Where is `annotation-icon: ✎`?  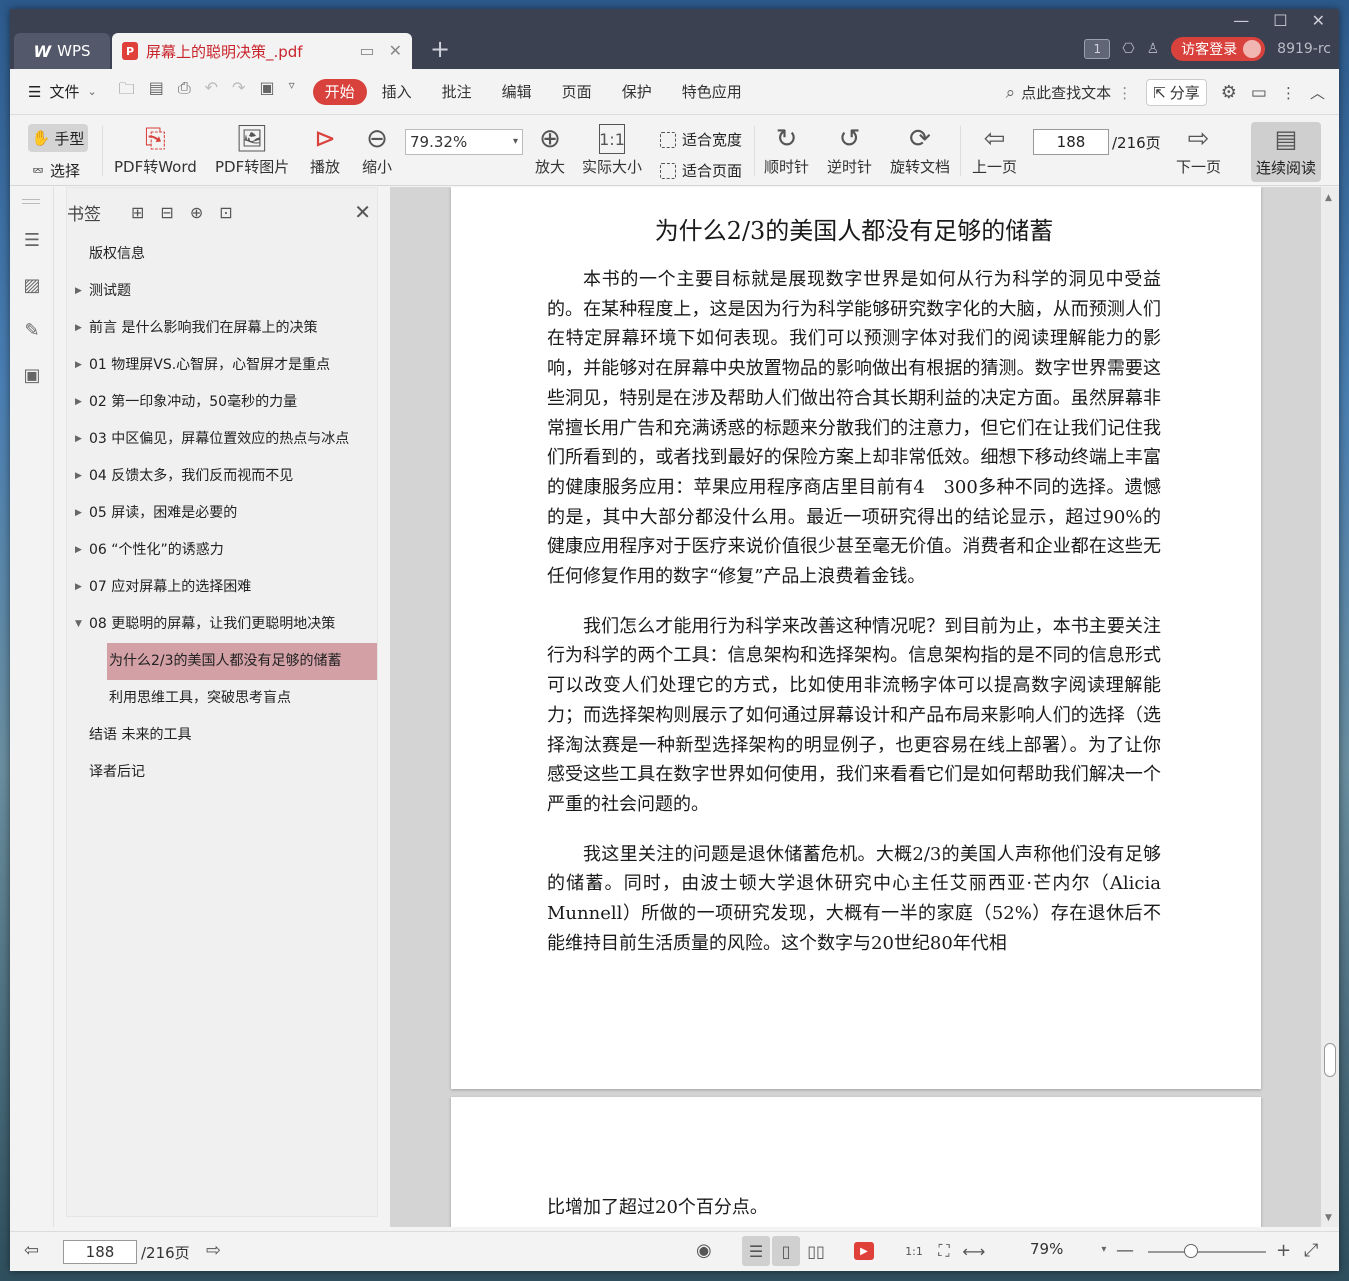 annotation-icon: ✎ is located at coordinates (32, 330).